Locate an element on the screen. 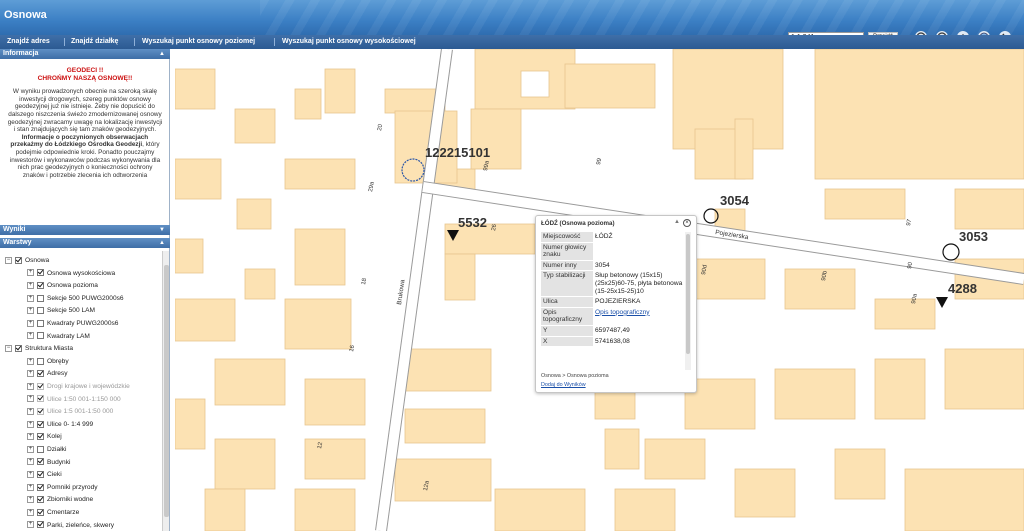  layer-item: + Działki is located at coordinates (46, 450).